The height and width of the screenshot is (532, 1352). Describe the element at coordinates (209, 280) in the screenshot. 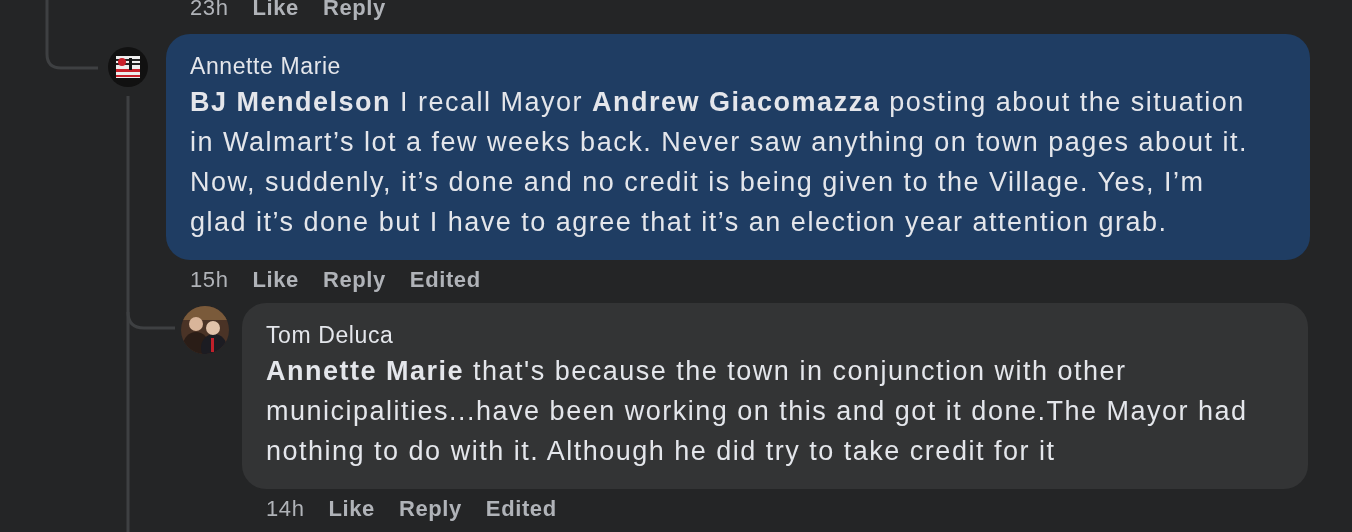

I see `comment-time: 15h` at that location.